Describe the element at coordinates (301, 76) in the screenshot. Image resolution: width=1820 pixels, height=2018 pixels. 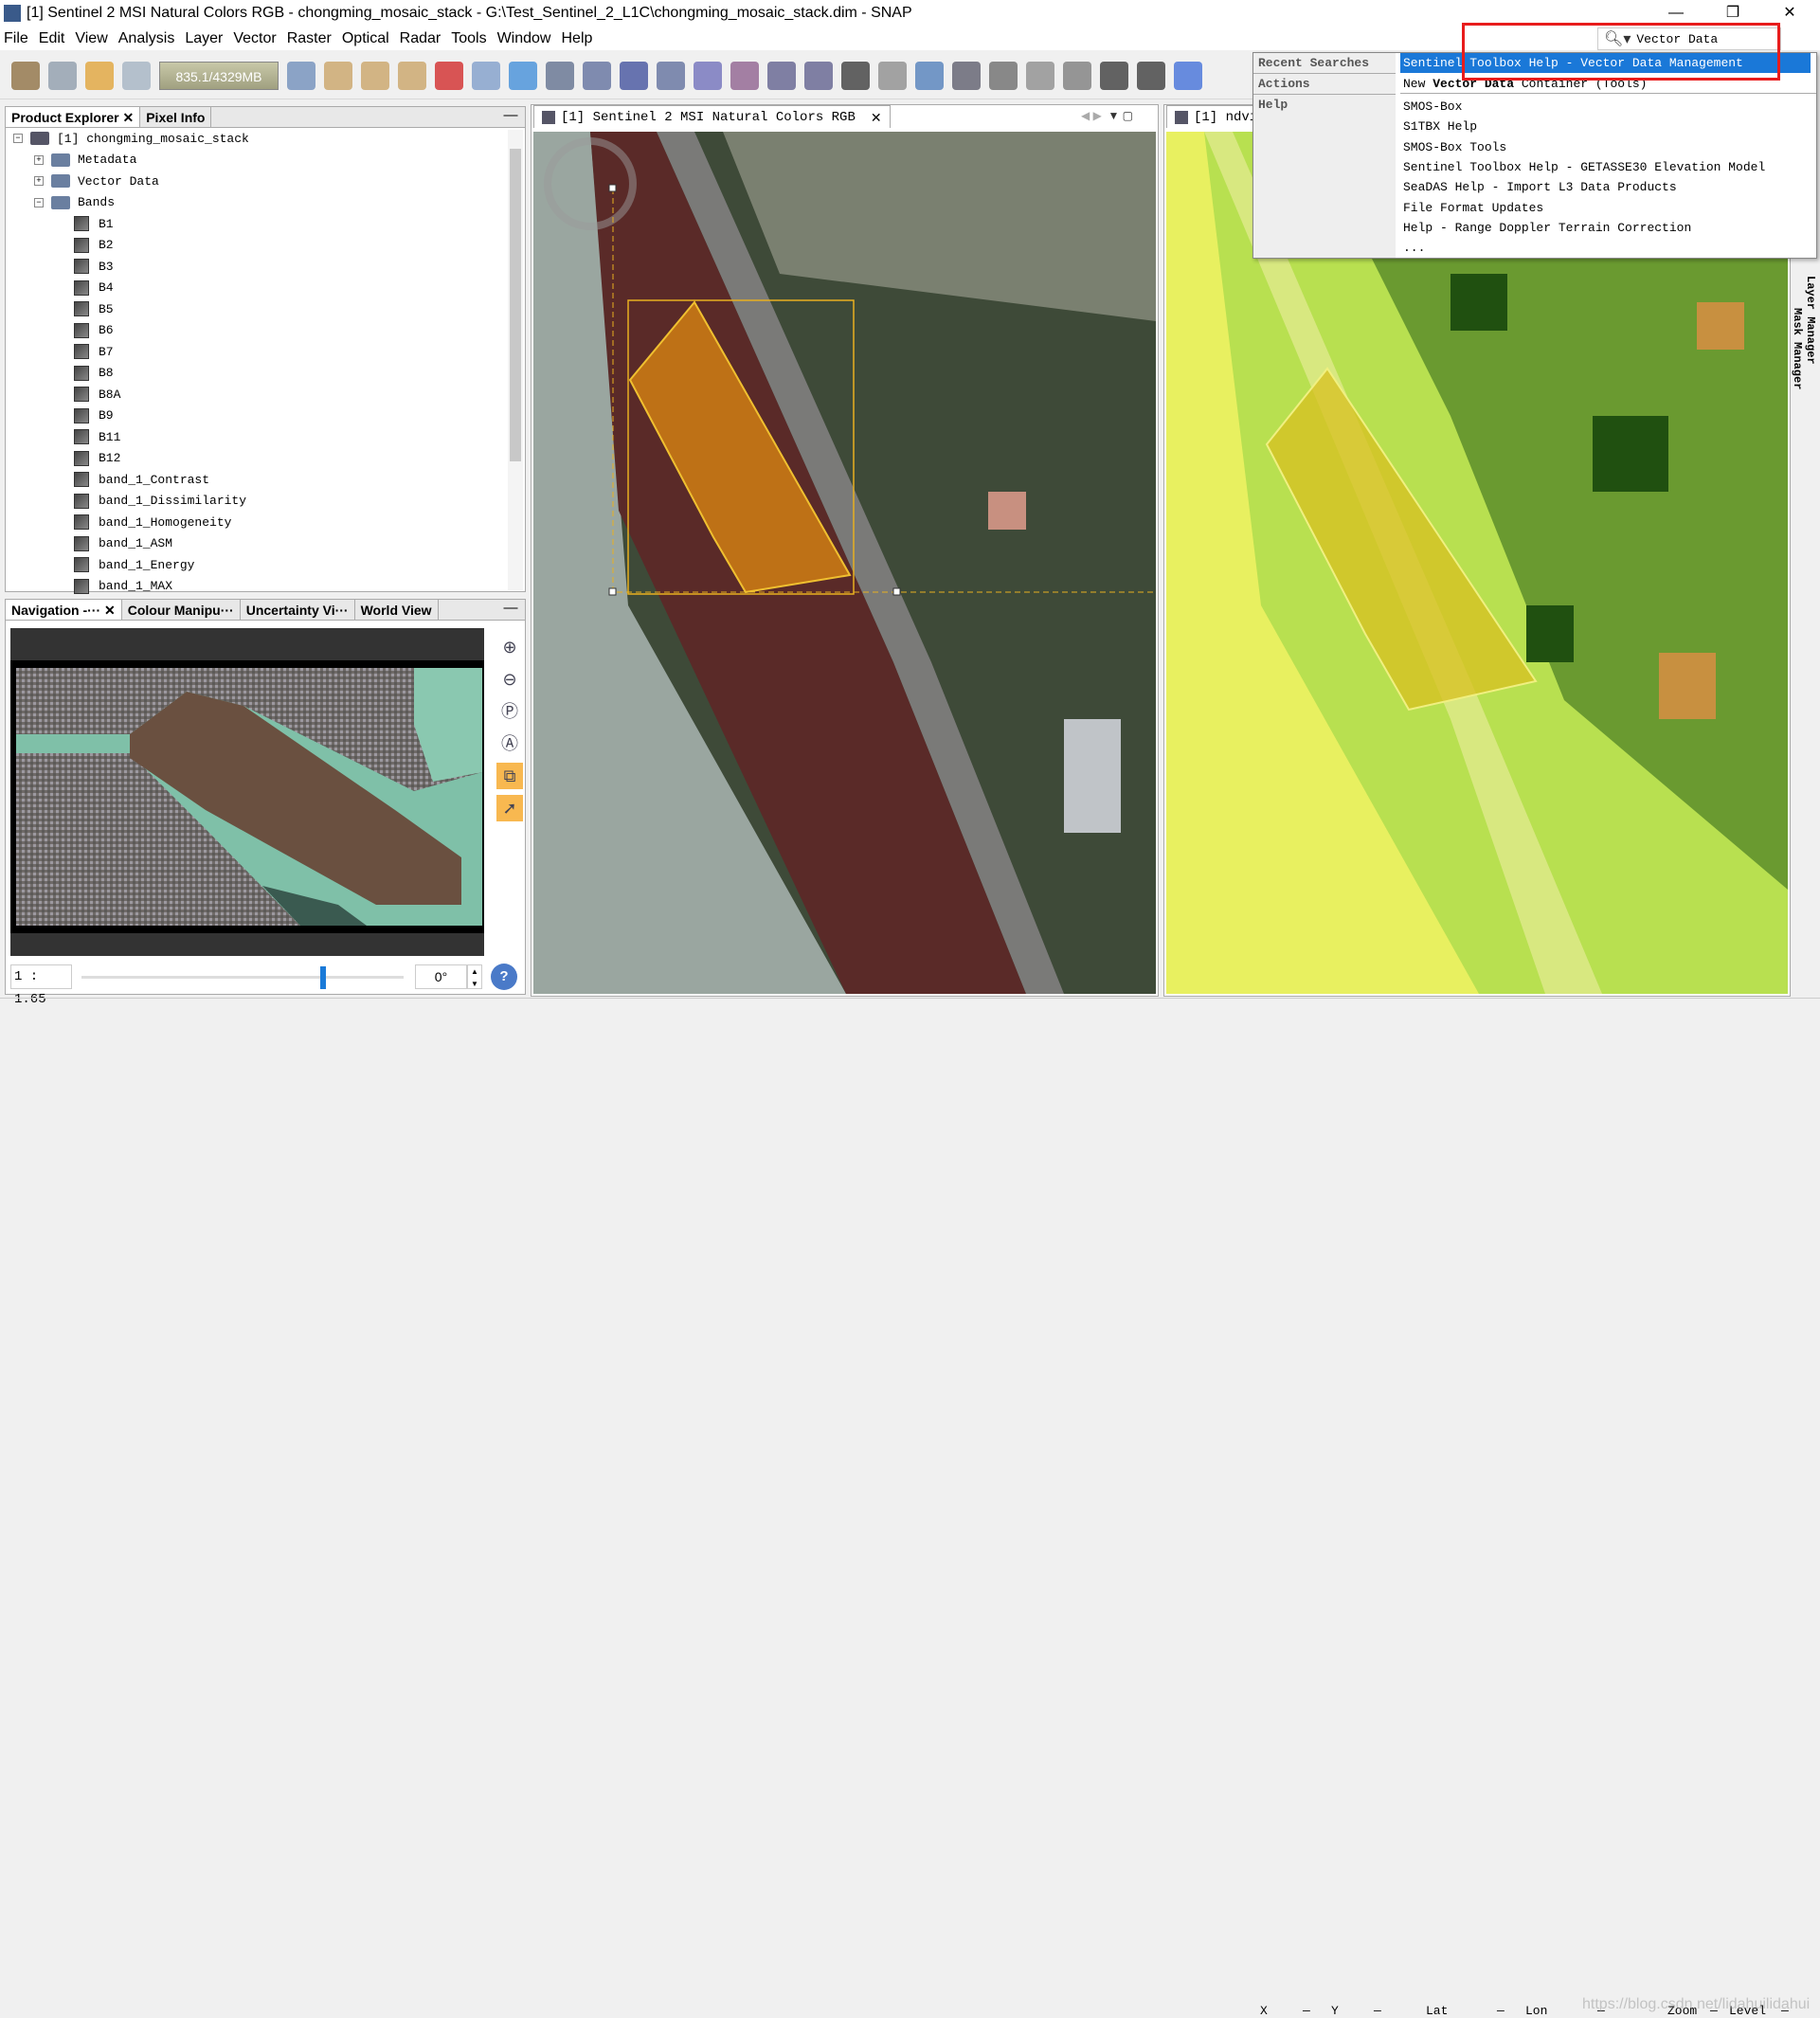
I see `session-icon` at that location.